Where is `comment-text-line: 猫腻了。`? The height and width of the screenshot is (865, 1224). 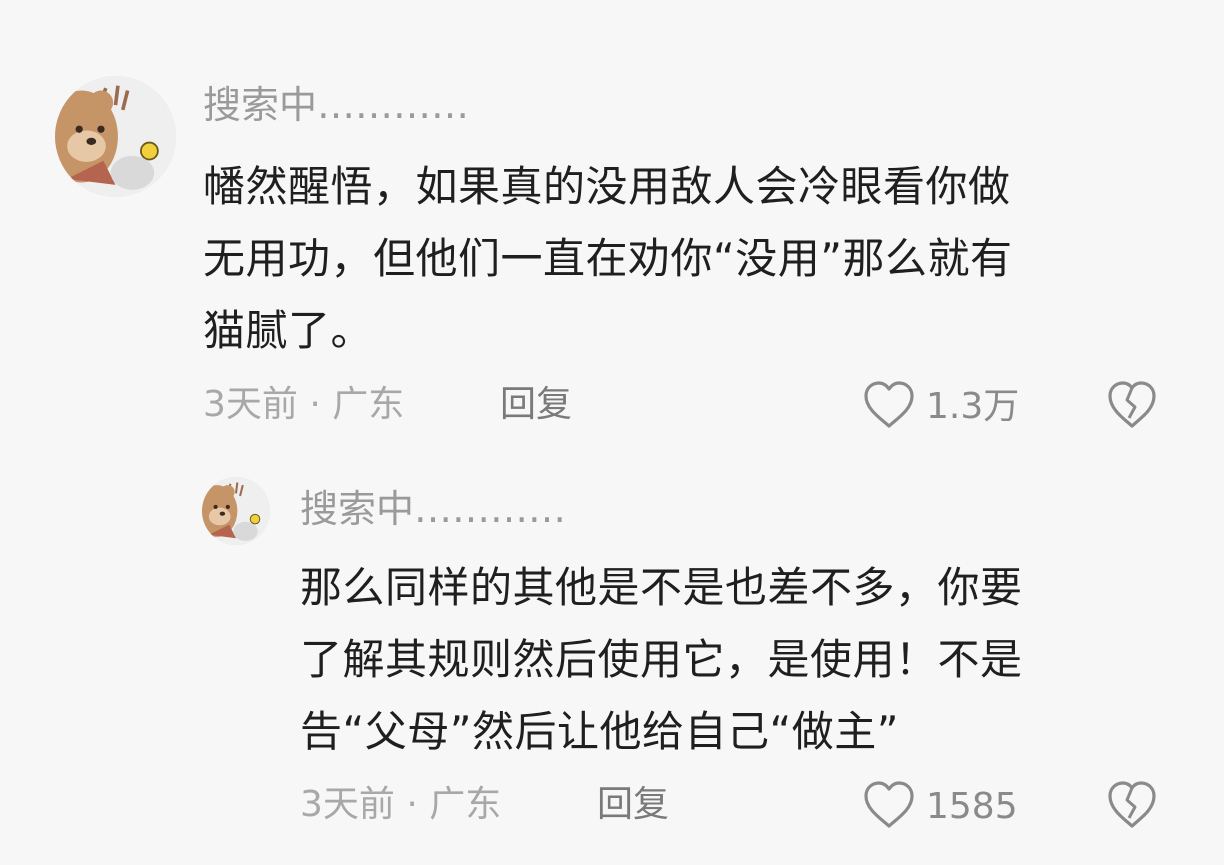
comment-text-line: 猫腻了。 is located at coordinates (288, 330).